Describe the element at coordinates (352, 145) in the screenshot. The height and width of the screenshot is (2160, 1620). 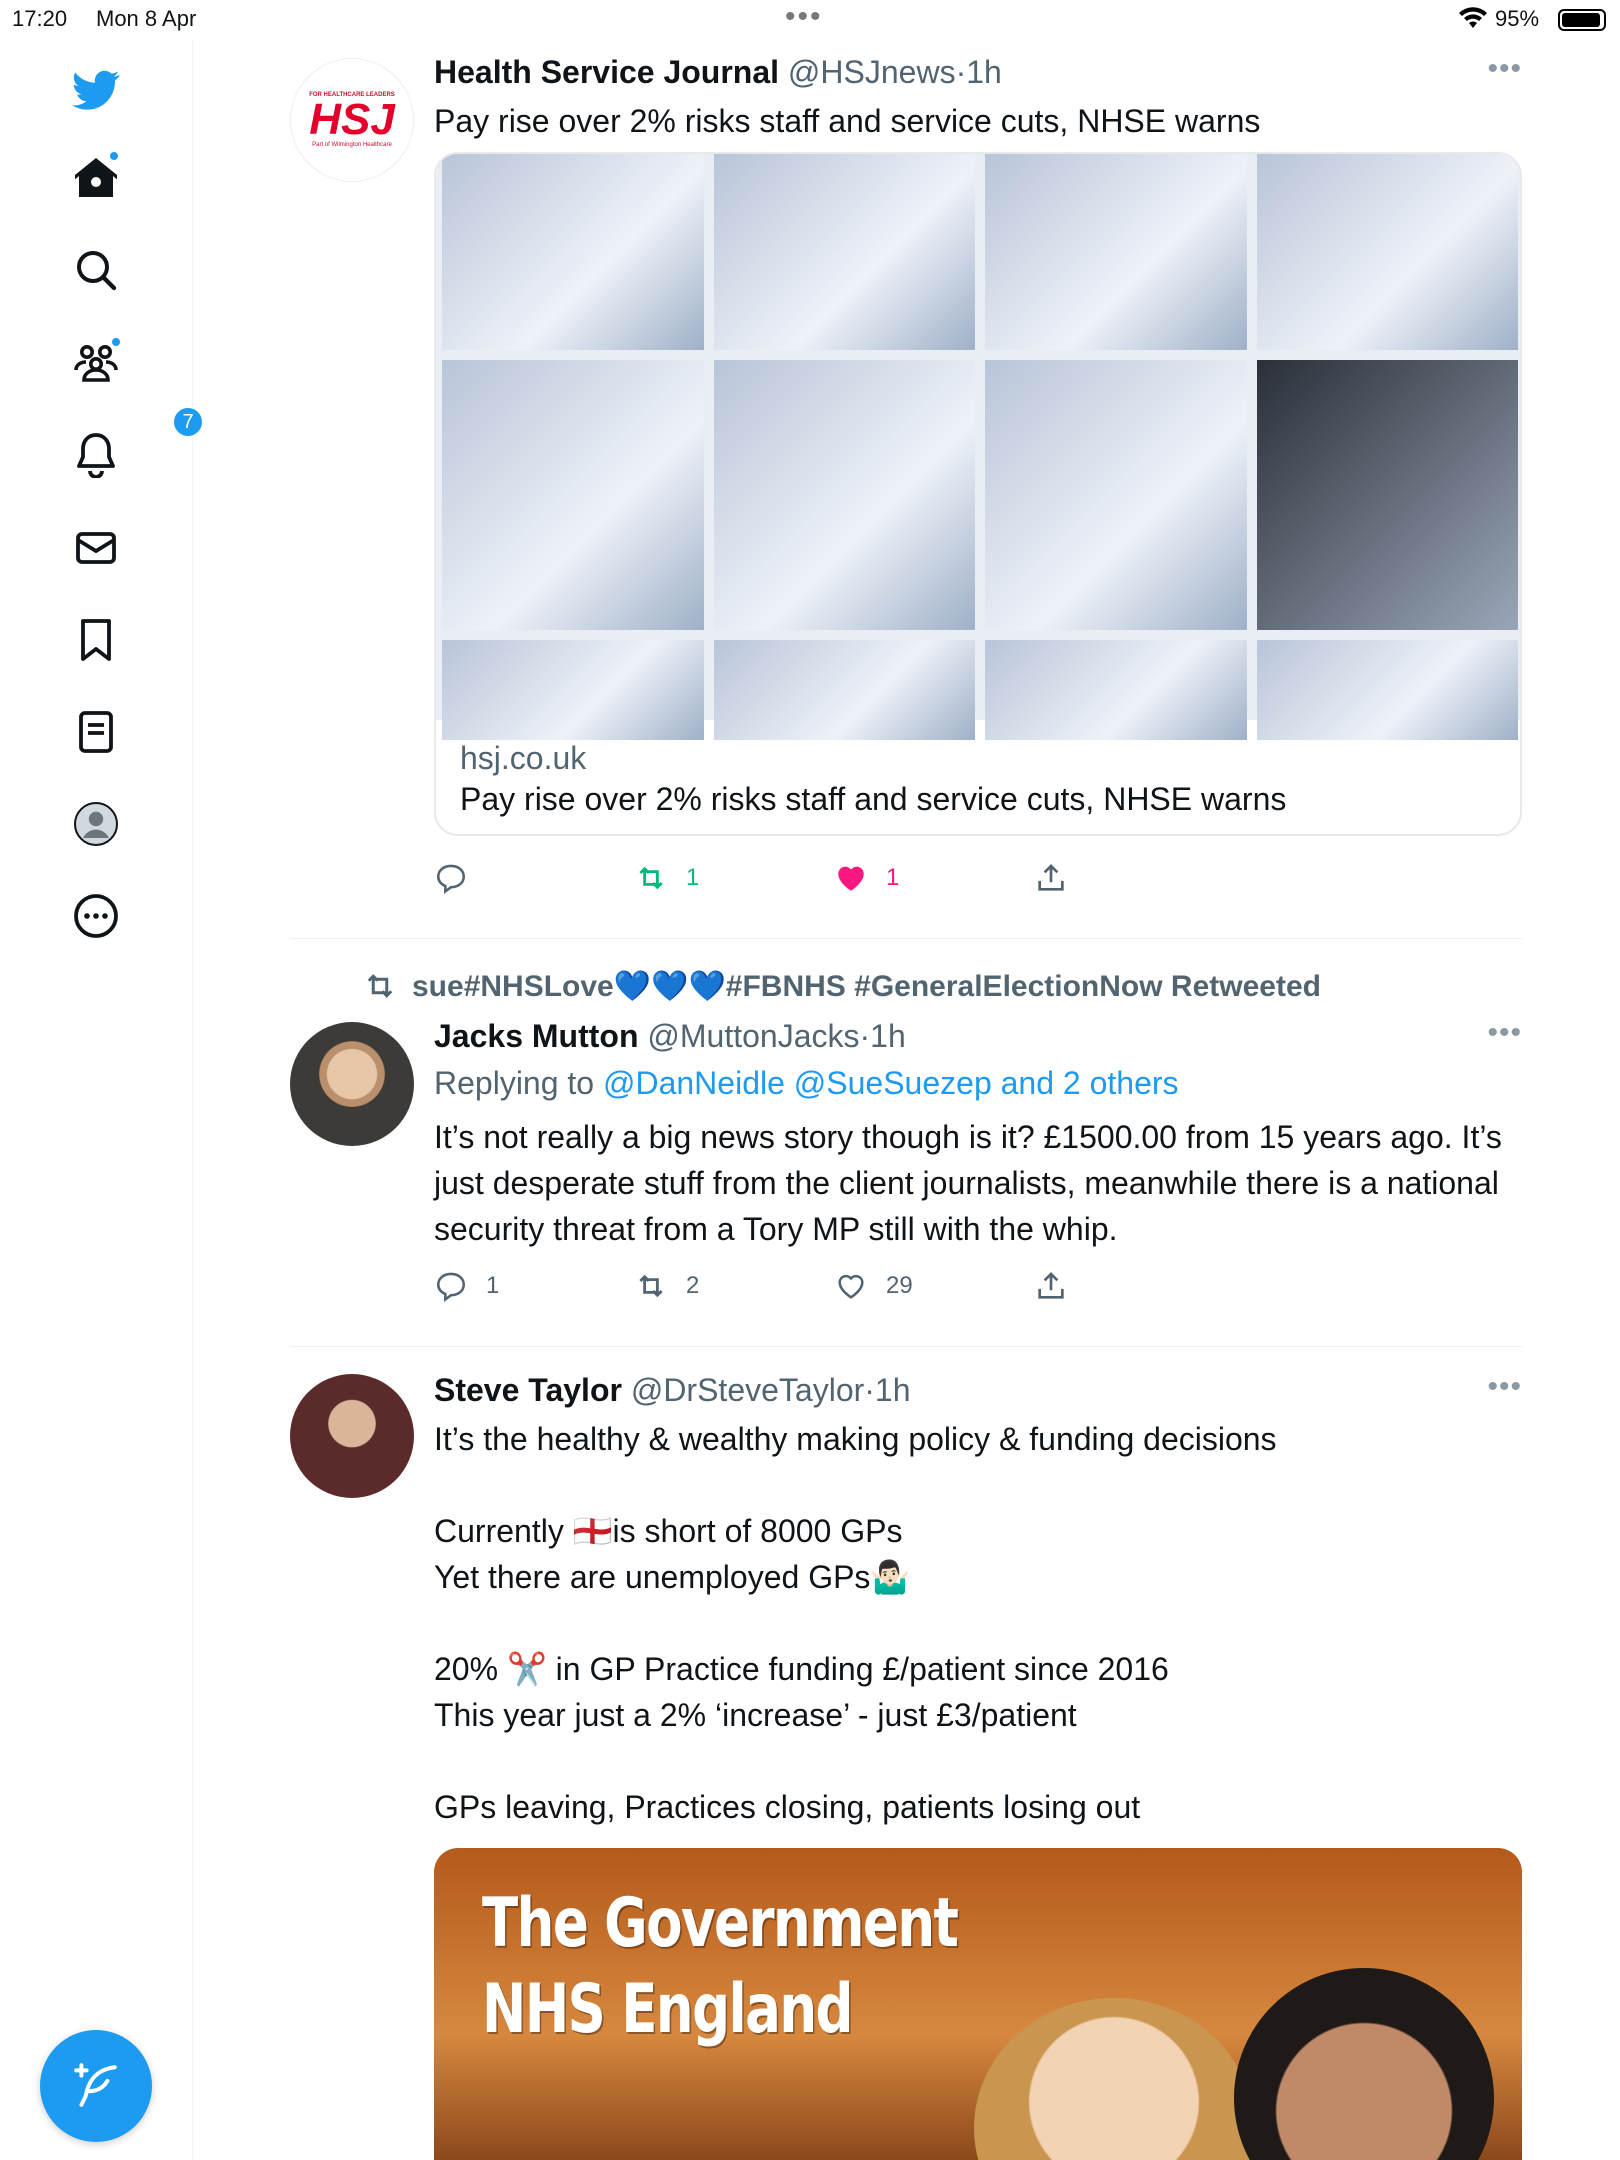
I see `avatar-bottom-text: Part of Wilmington Healthcare` at that location.